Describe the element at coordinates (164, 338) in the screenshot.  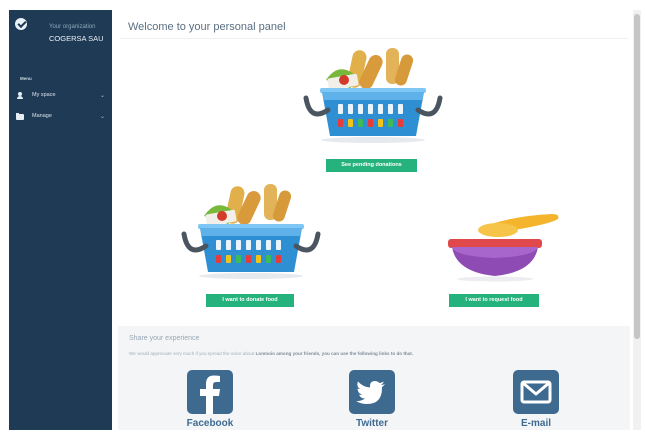
I see `share-title: Share your experience` at that location.